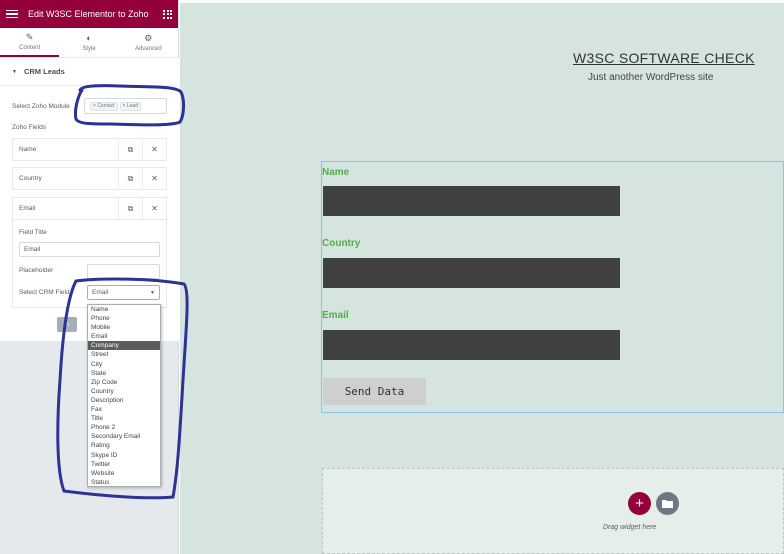 The width and height of the screenshot is (784, 554). I want to click on form-label-name: Name, so click(336, 172).